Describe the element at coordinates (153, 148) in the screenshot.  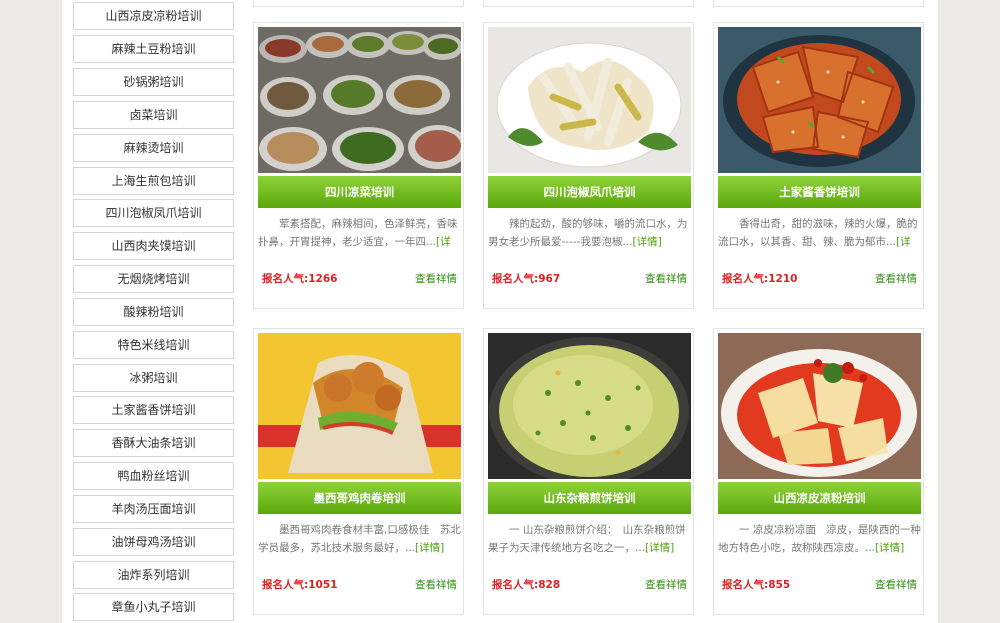
I see `sidebar-item-malatang: 麻辣烫培训` at that location.